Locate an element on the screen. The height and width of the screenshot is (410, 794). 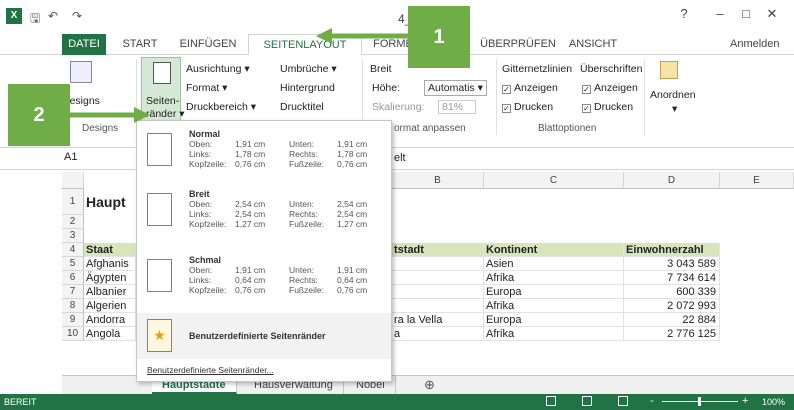
redo-icon: ↷ is located at coordinates (77, 16).